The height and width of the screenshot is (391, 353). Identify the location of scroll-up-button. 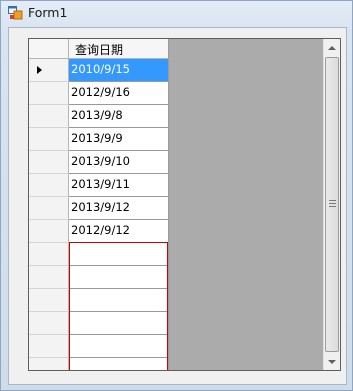
(332, 47).